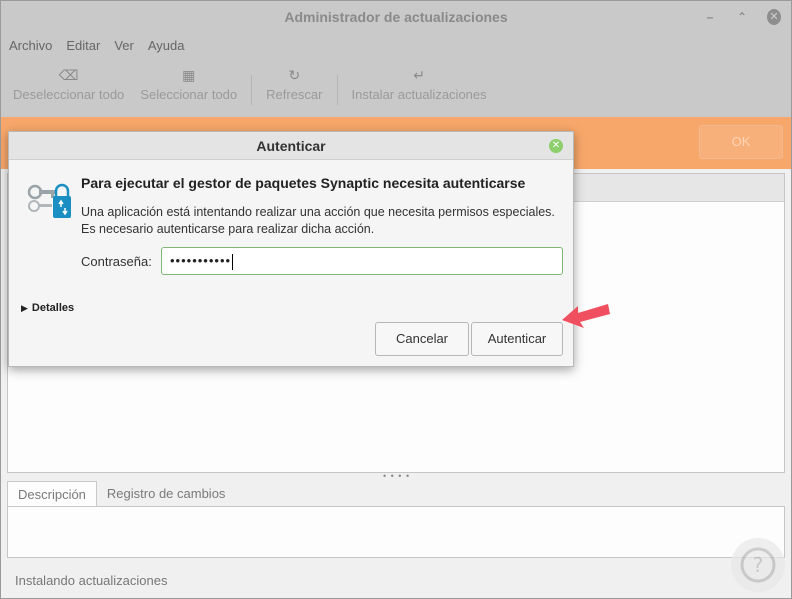 The width and height of the screenshot is (792, 599). Describe the element at coordinates (166, 45) in the screenshot. I see `menu-ayuda: Ayuda` at that location.